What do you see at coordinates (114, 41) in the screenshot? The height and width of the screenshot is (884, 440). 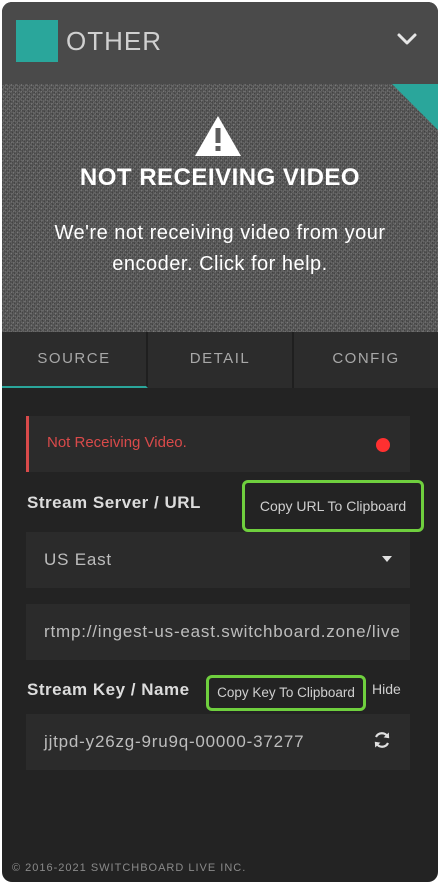 I see `destination-title: OTHER` at bounding box center [114, 41].